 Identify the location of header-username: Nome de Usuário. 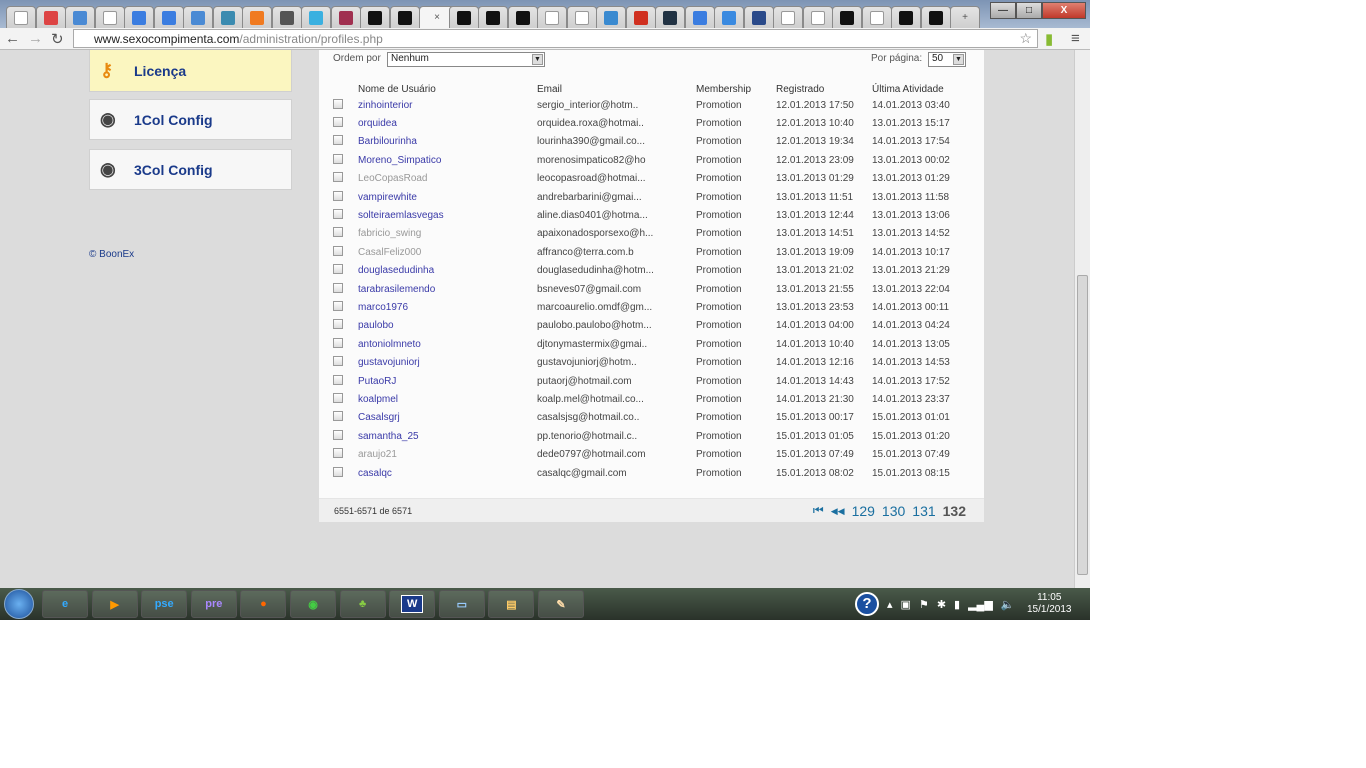
(447, 89).